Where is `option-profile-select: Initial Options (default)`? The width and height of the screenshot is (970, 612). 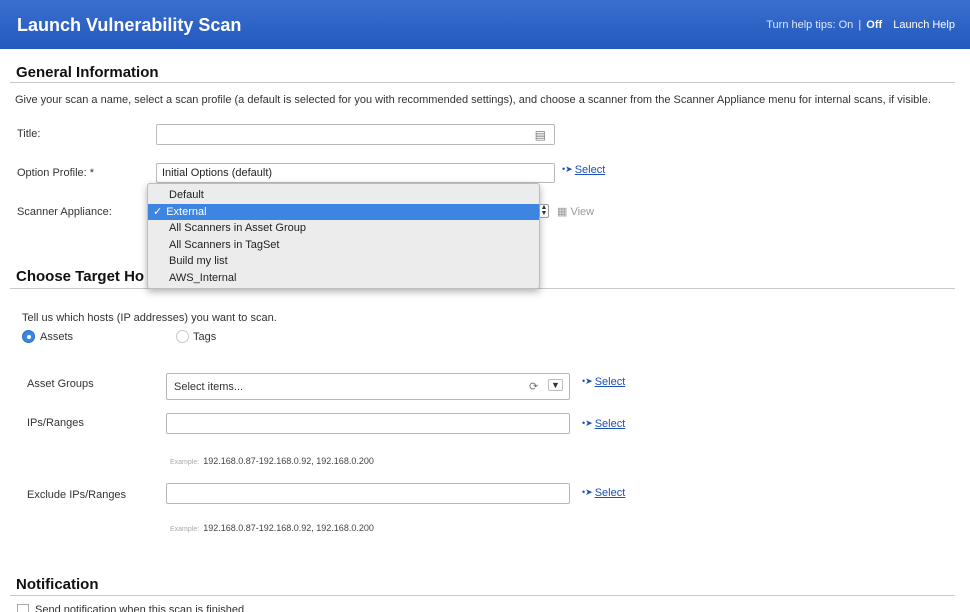 option-profile-select: Initial Options (default) is located at coordinates (355, 173).